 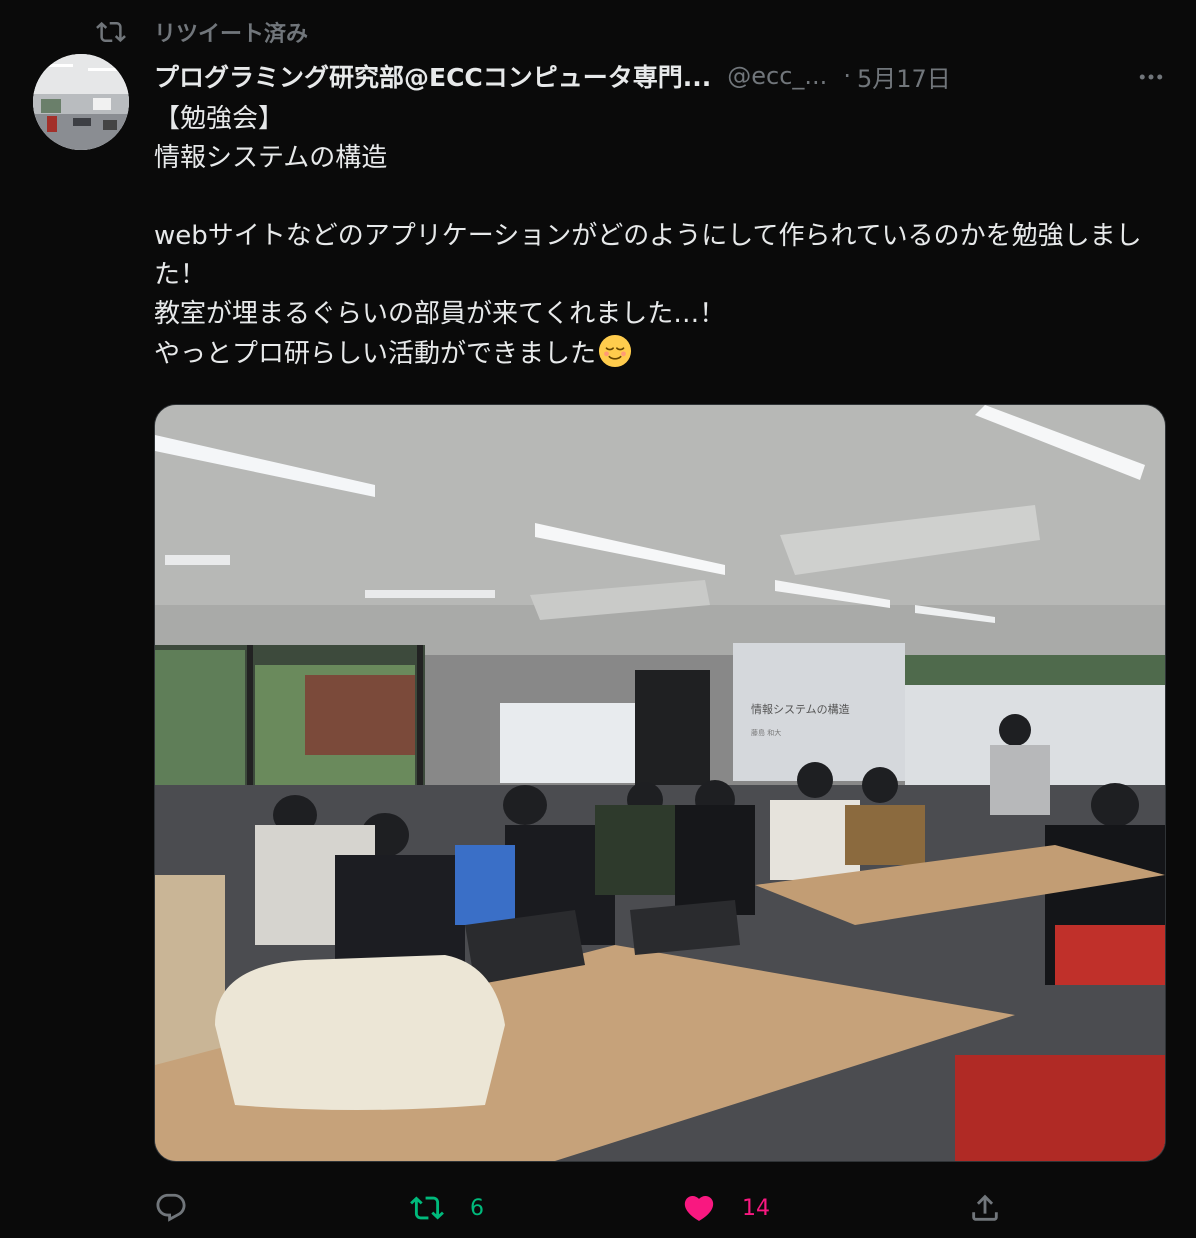 I want to click on share-button, so click(x=985, y=1208).